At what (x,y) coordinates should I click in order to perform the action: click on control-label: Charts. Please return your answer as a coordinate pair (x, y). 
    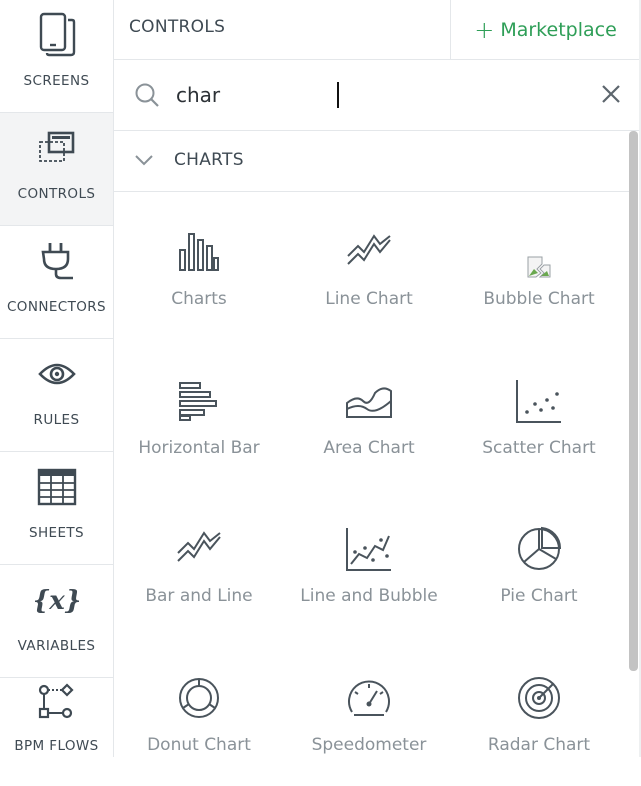
    Looking at the image, I should click on (199, 299).